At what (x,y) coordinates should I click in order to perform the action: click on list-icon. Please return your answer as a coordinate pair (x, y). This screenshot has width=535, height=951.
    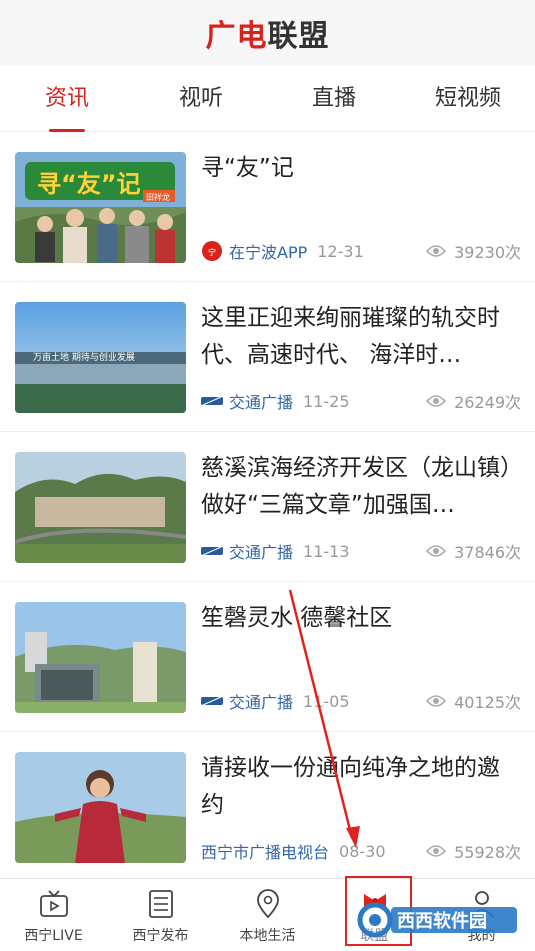
    Looking at the image, I should click on (160, 904).